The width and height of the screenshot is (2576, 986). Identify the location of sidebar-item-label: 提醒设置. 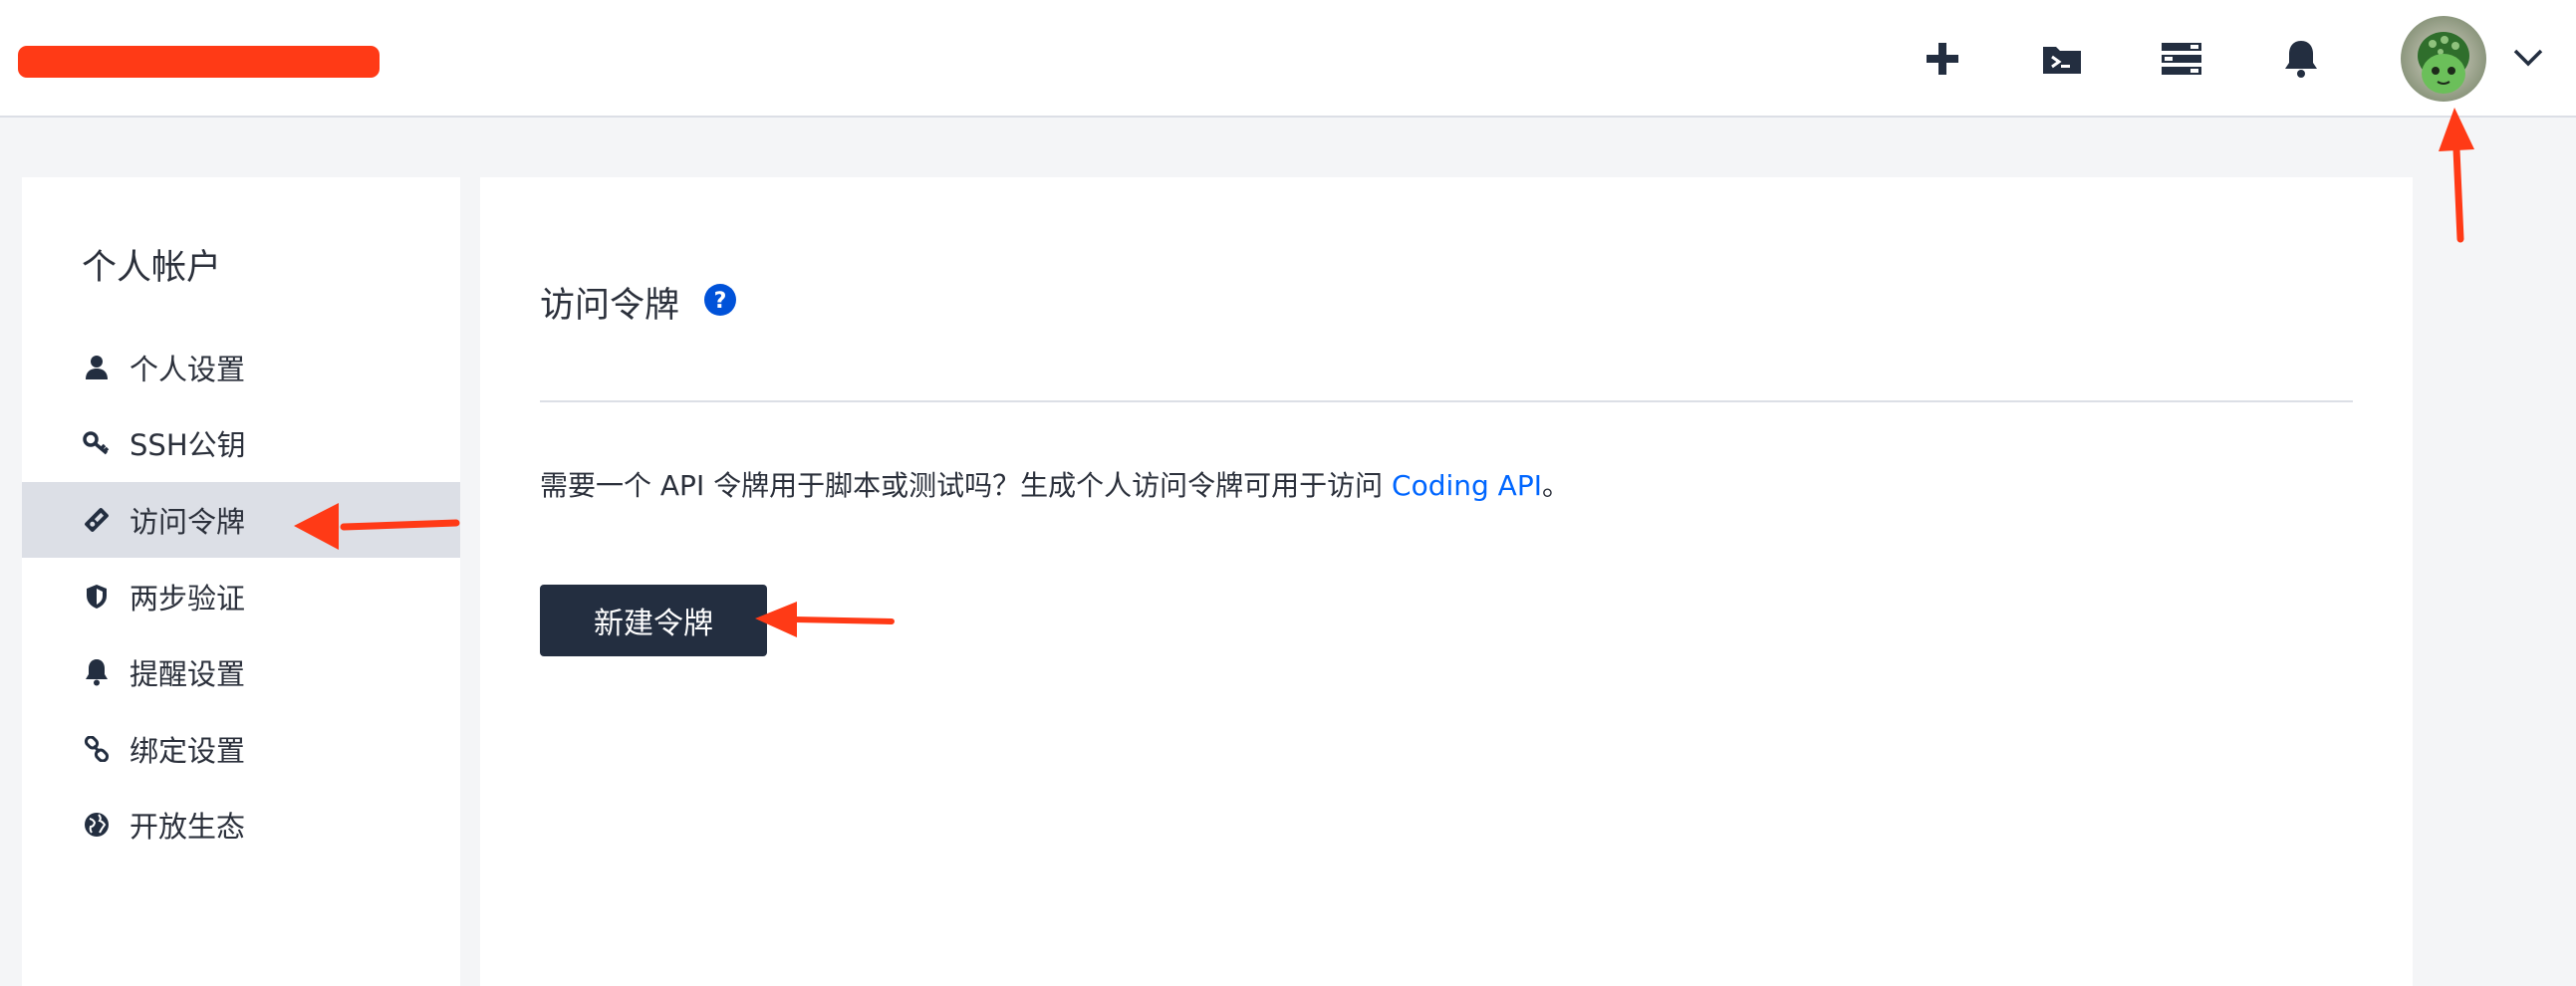
(187, 674).